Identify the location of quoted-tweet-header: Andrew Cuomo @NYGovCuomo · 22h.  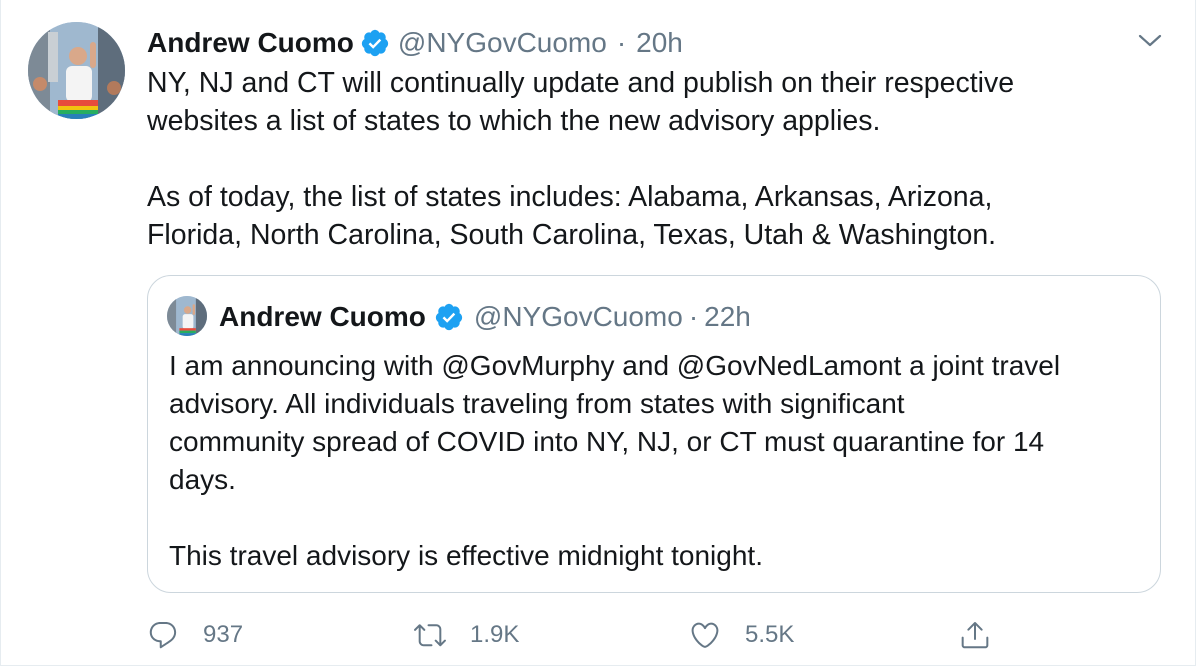
(485, 317).